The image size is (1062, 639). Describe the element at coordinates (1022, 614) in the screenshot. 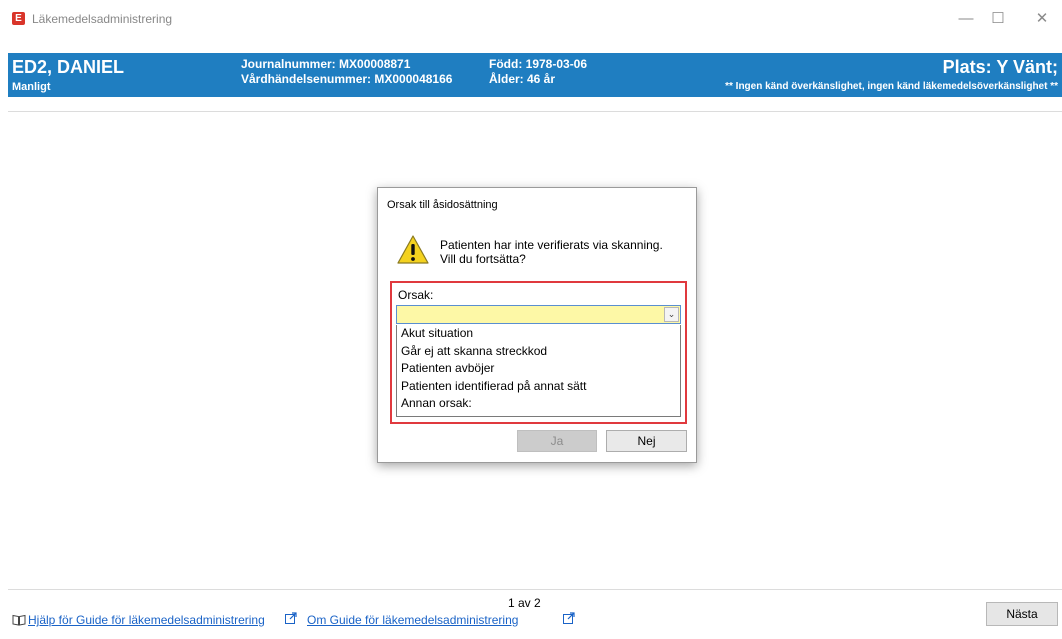

I see `next-button: Nästa` at that location.